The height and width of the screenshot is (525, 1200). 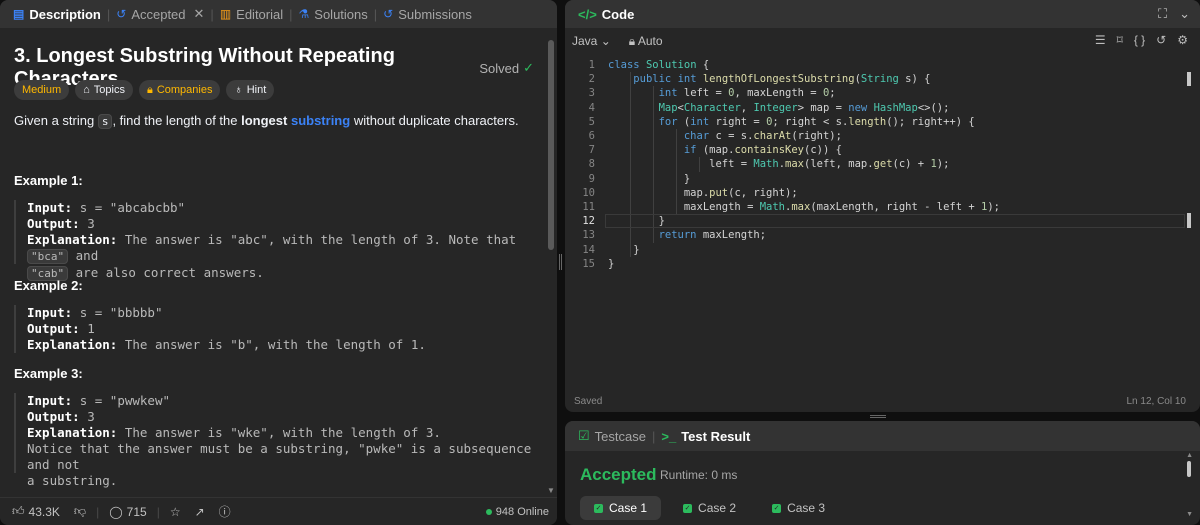 What do you see at coordinates (1156, 401) in the screenshot?
I see `cursor-position: Ln 12, Col 10` at bounding box center [1156, 401].